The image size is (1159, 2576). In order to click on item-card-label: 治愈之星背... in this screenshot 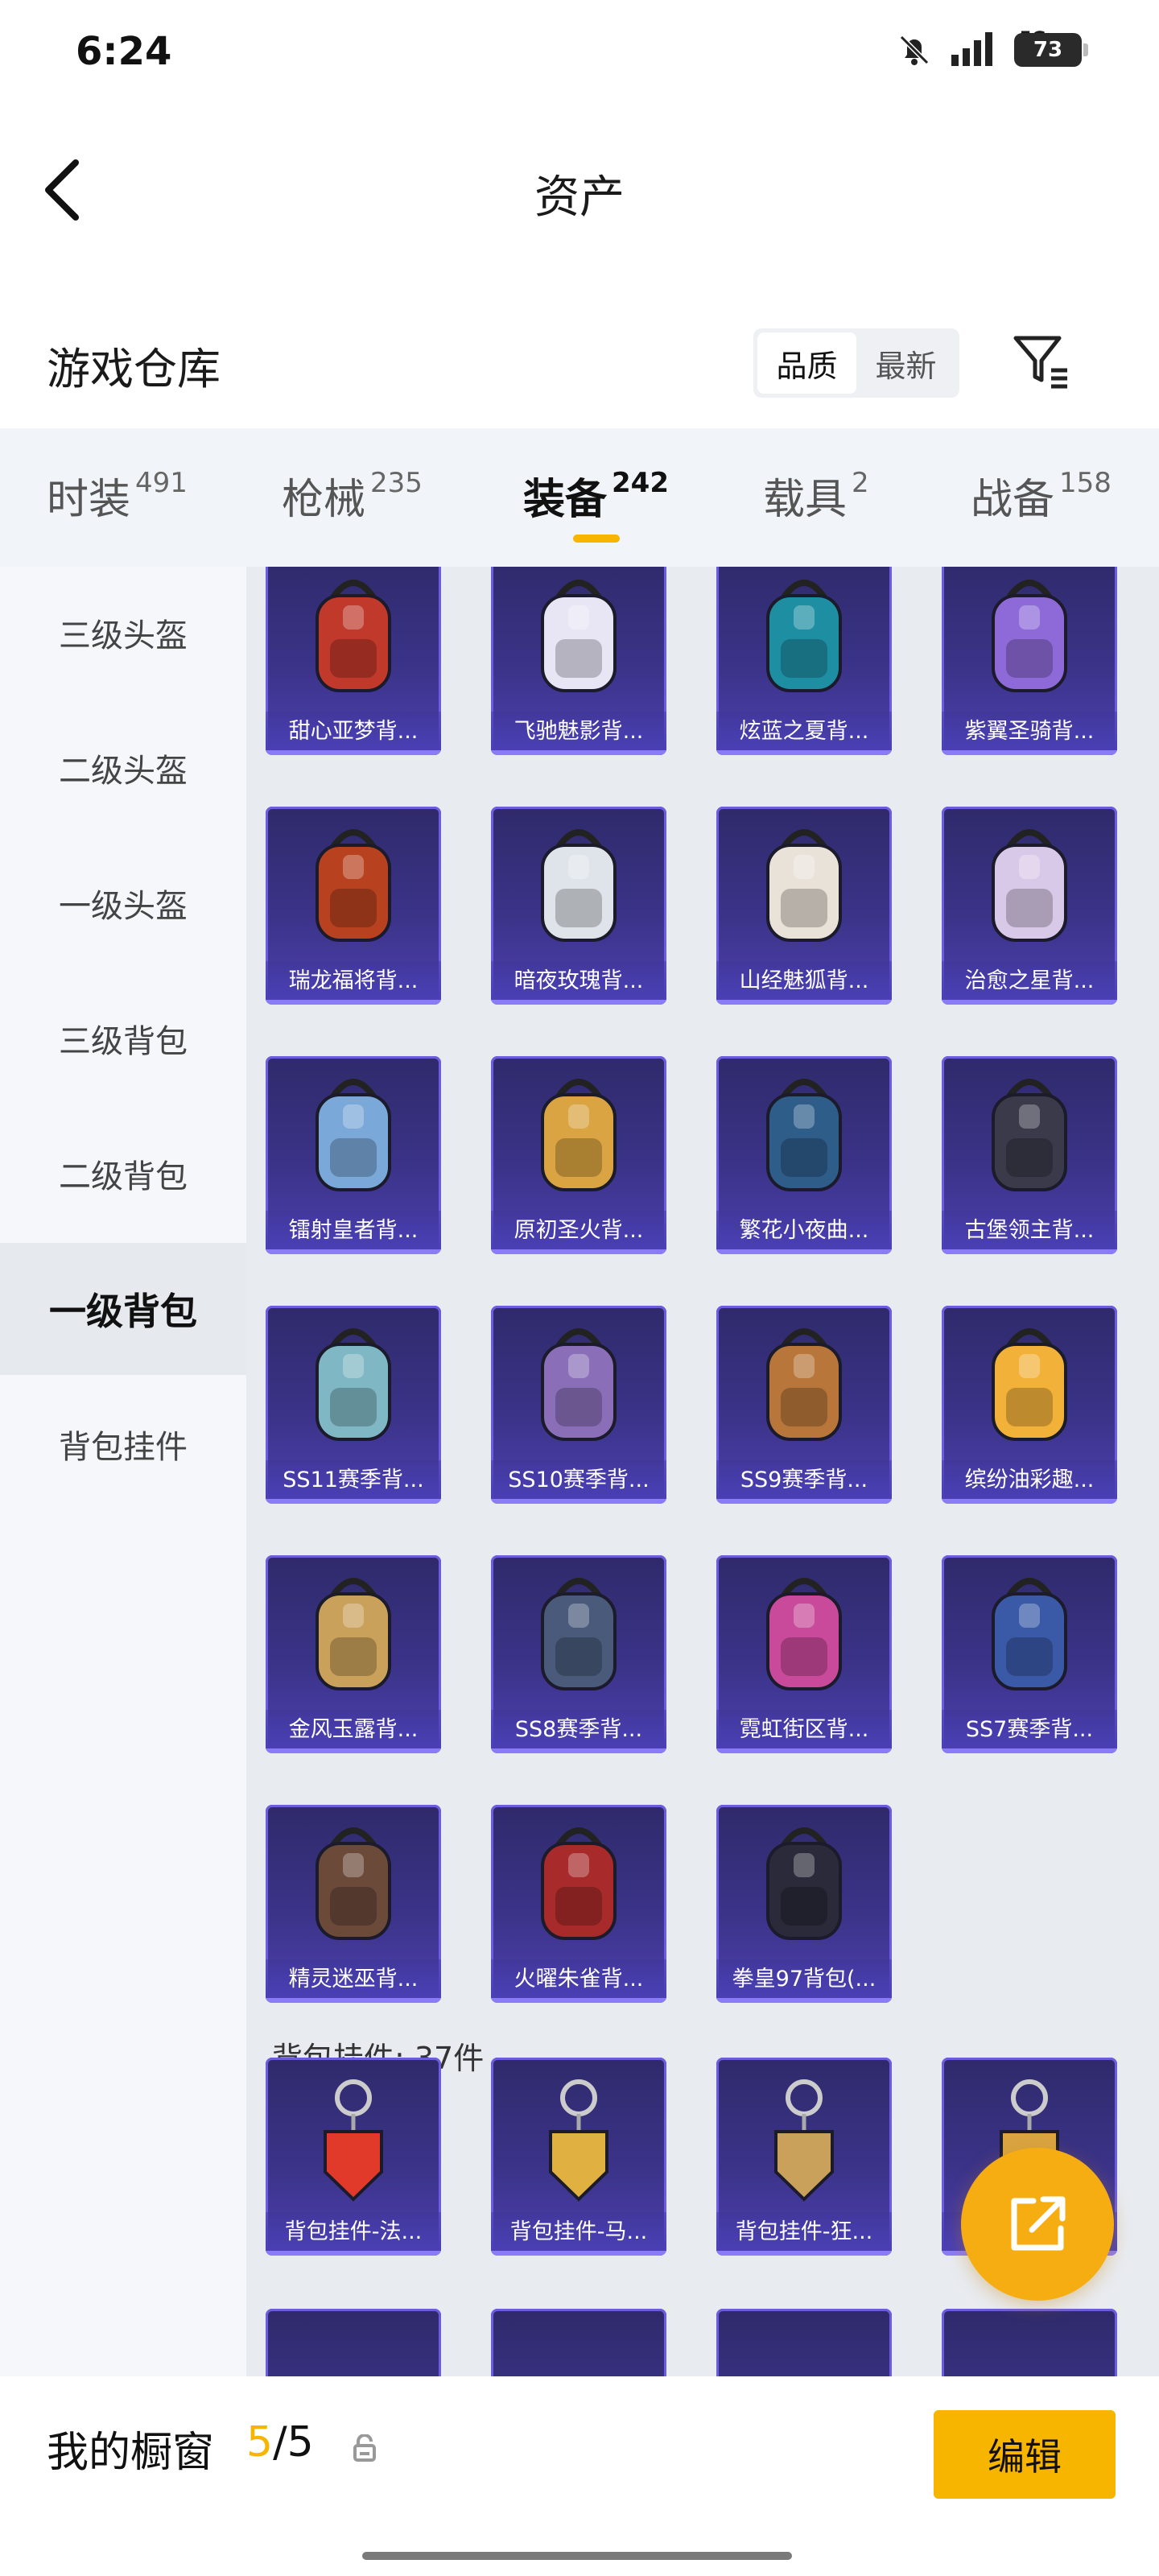, I will do `click(1029, 981)`.